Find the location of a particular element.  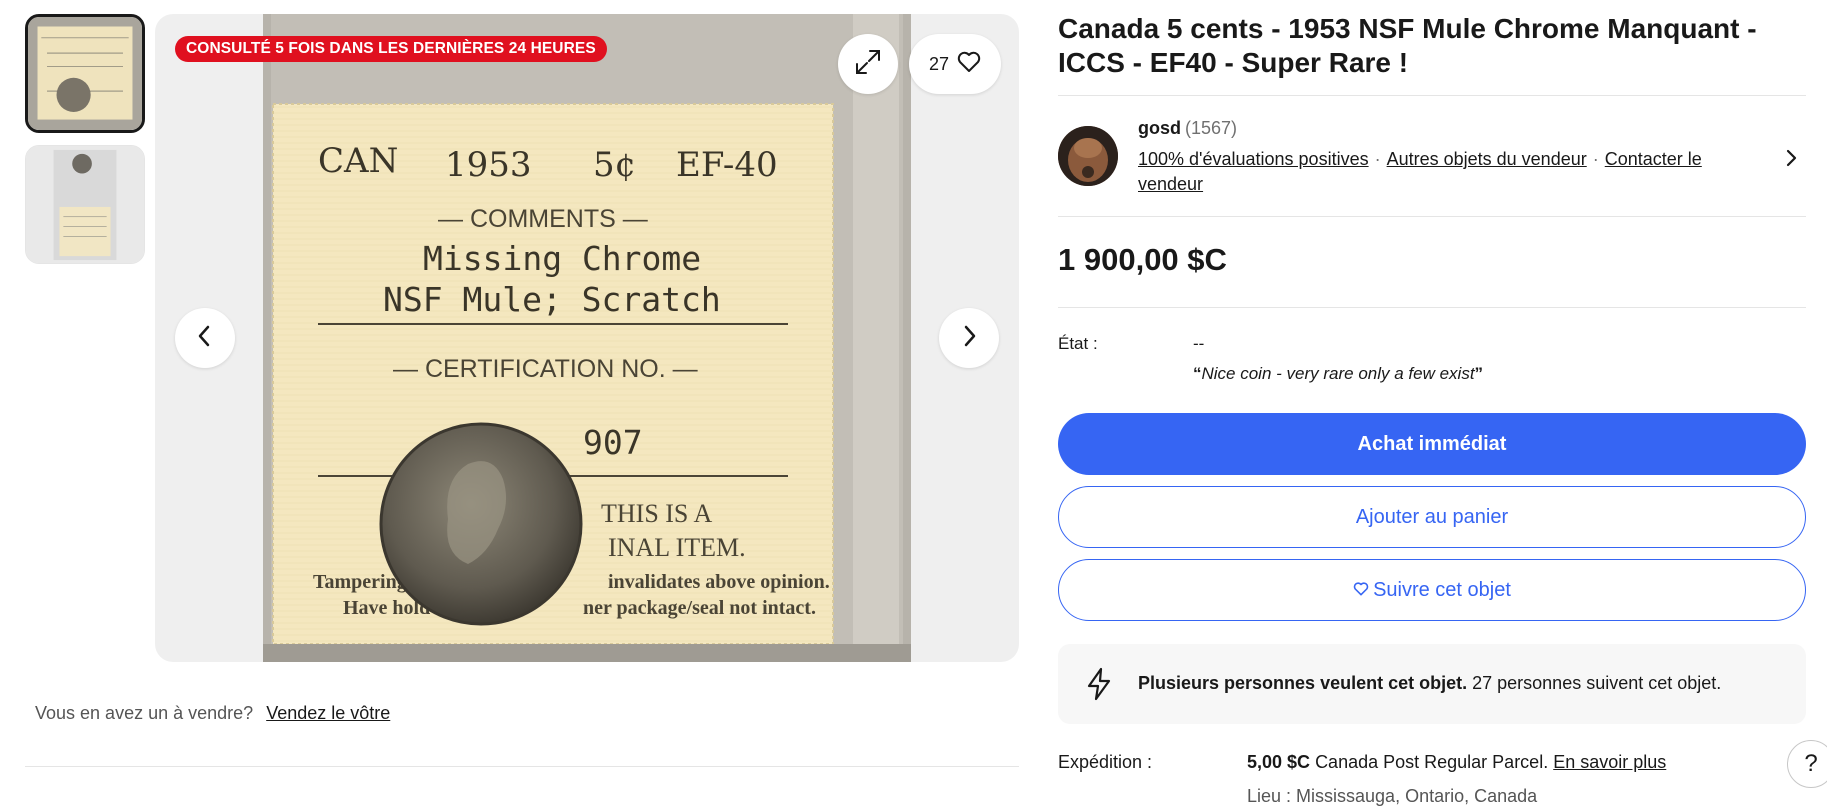

svg-text: 5¢ is located at coordinates (614, 165).